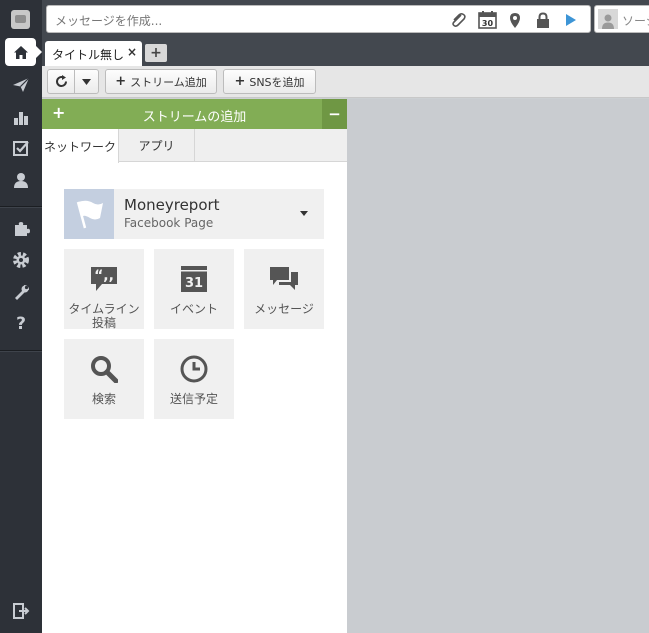 The height and width of the screenshot is (633, 649). I want to click on tile-label: 送信予定, so click(193, 399).